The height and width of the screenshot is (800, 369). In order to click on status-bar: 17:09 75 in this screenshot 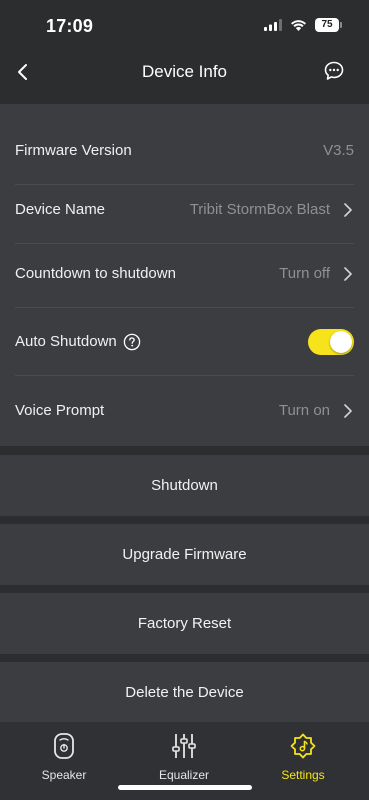, I will do `click(184, 25)`.